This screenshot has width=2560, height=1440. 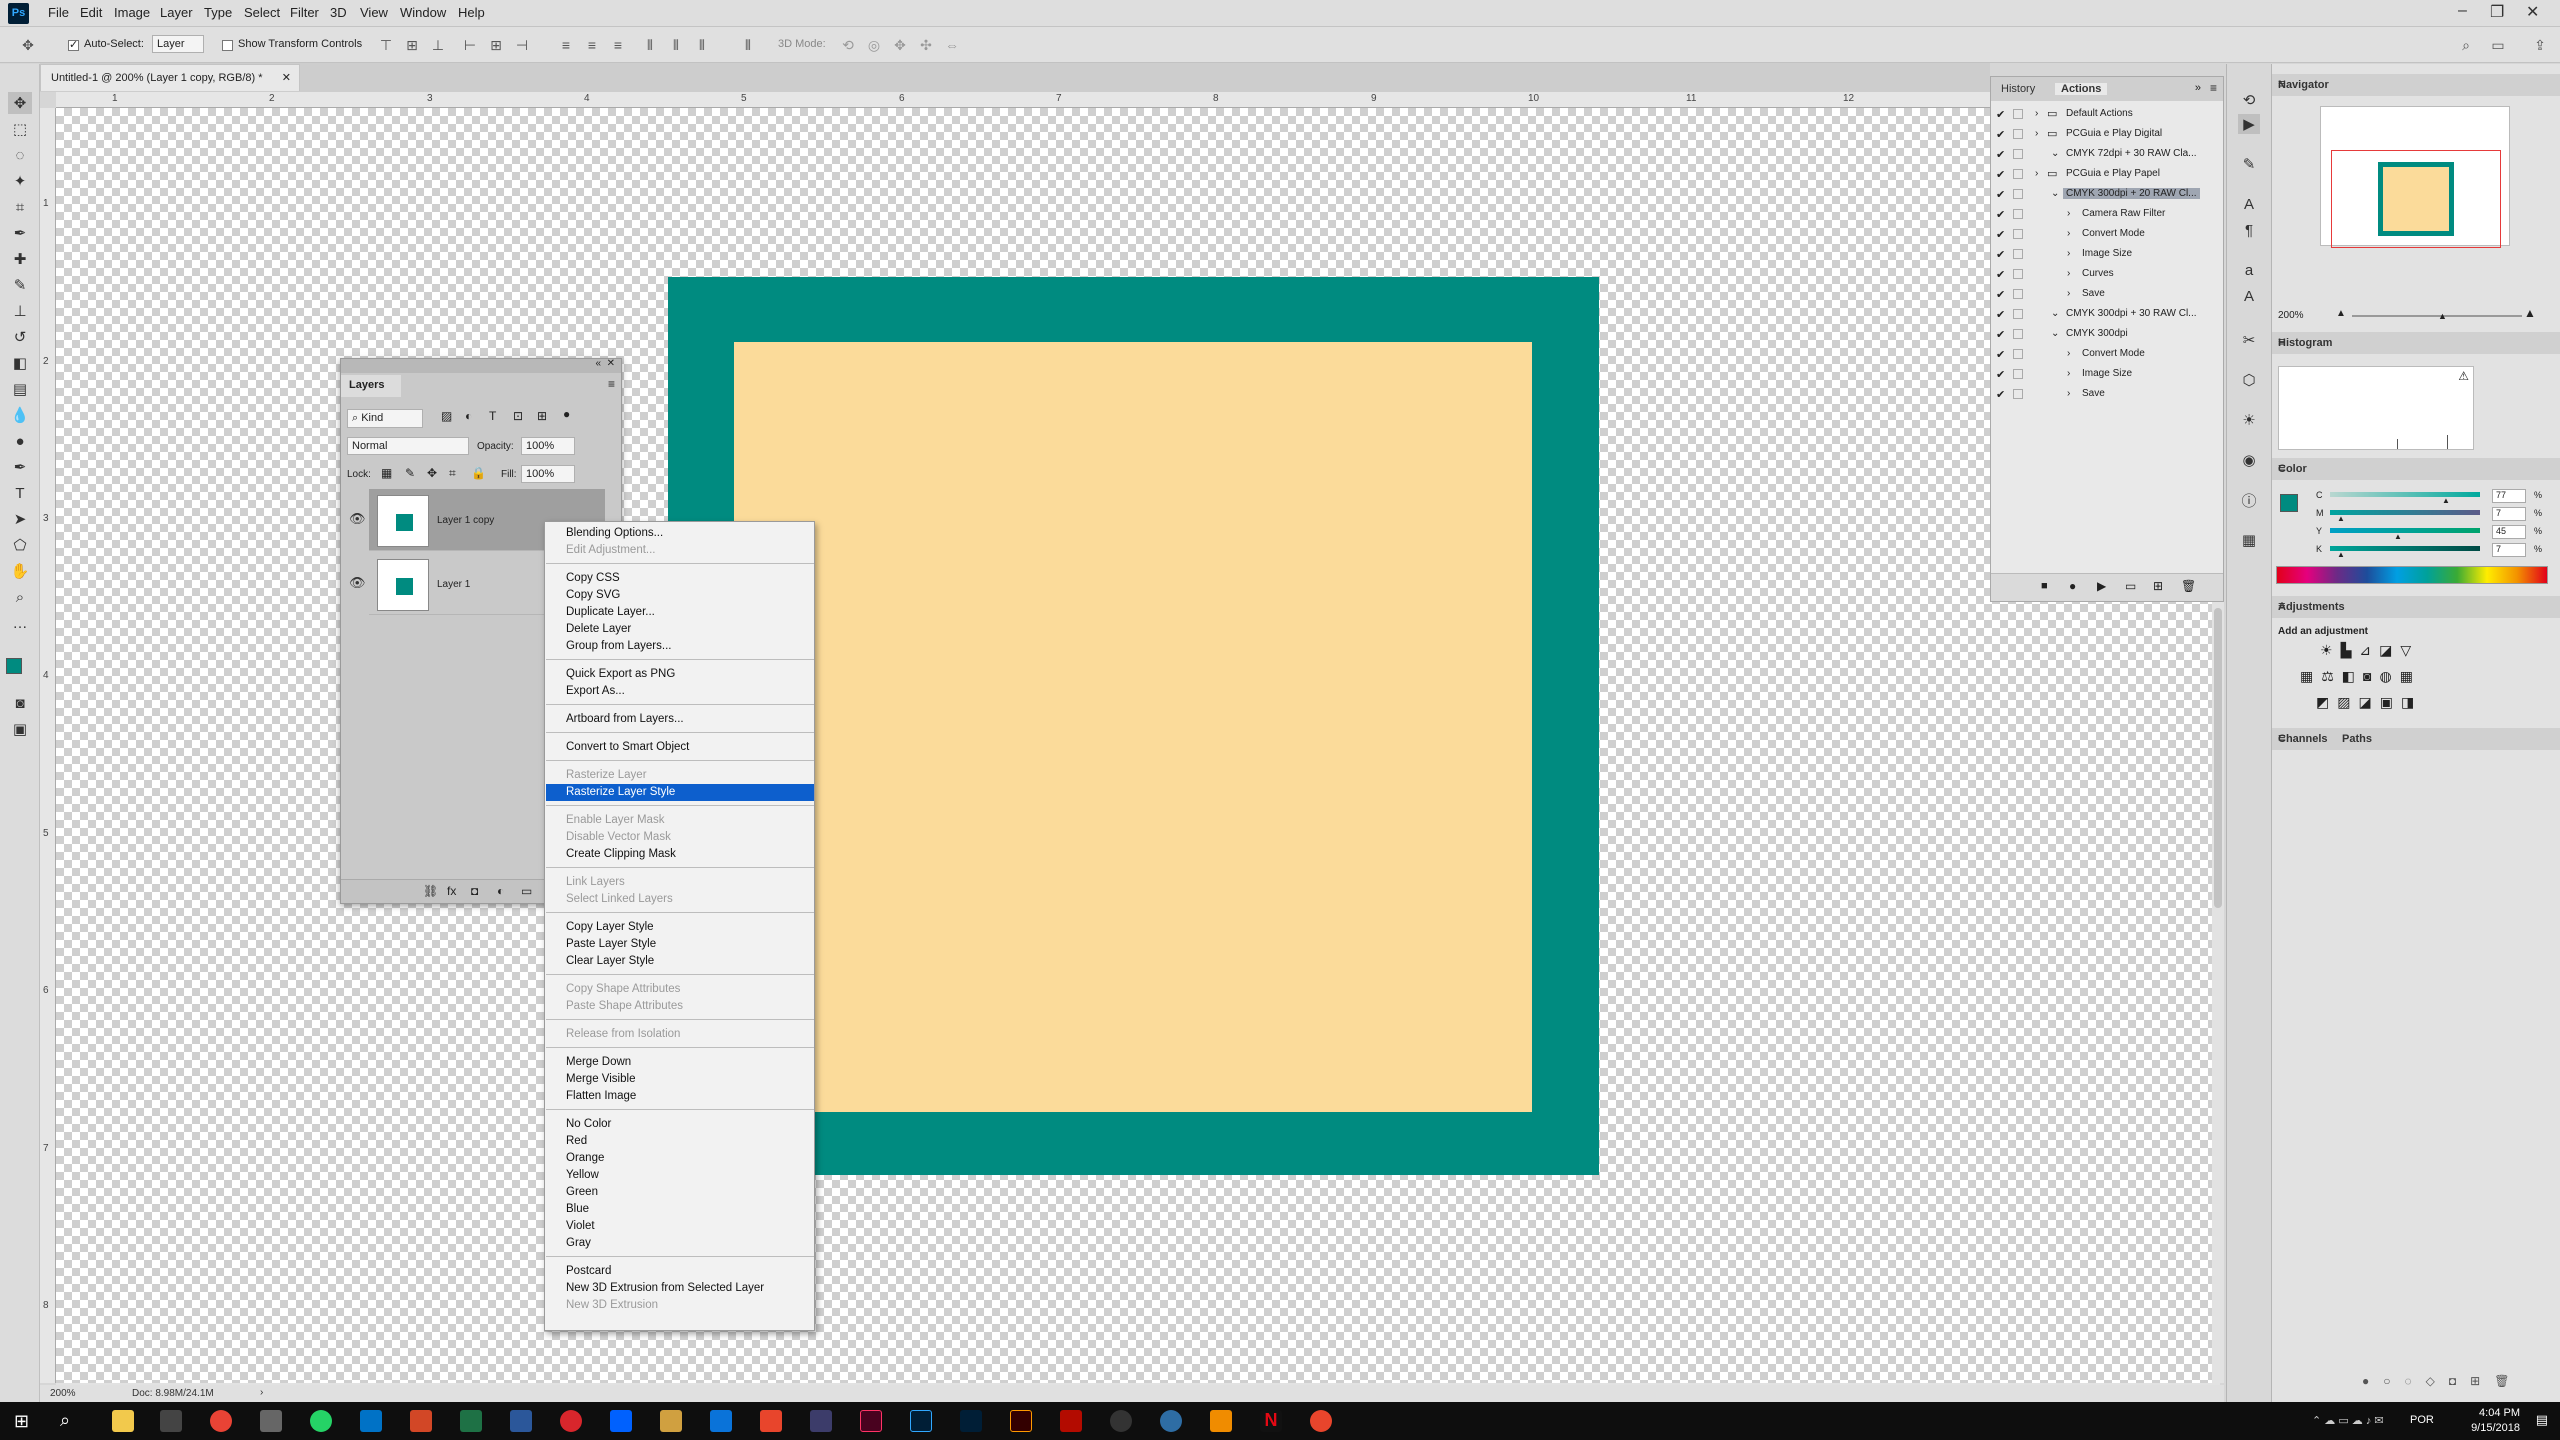 What do you see at coordinates (680, 1209) in the screenshot?
I see `menu-item-blue: Blue` at bounding box center [680, 1209].